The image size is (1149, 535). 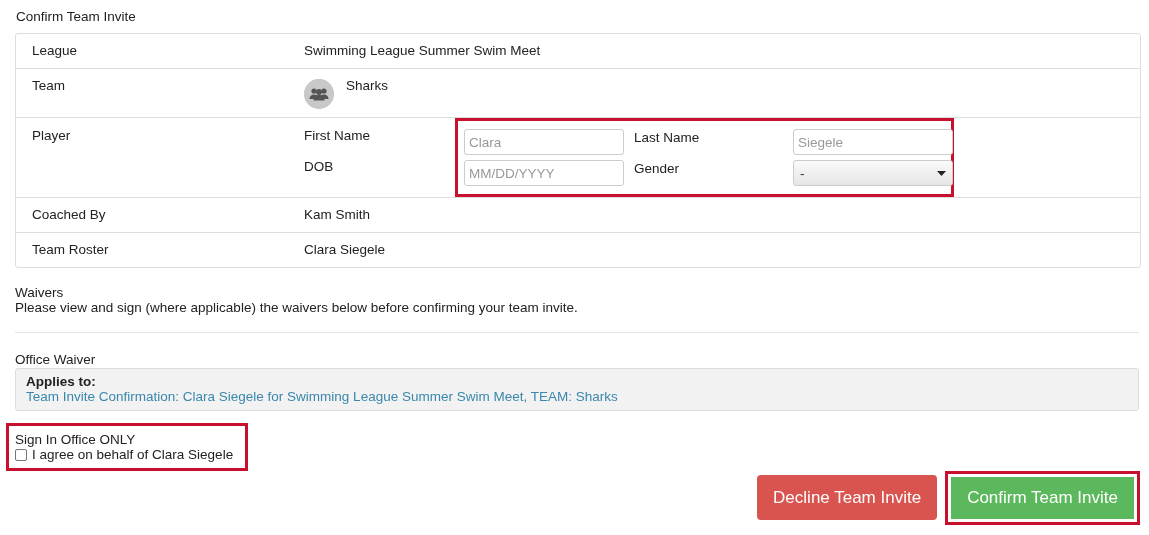 What do you see at coordinates (667, 137) in the screenshot?
I see `field-label: Last Name` at bounding box center [667, 137].